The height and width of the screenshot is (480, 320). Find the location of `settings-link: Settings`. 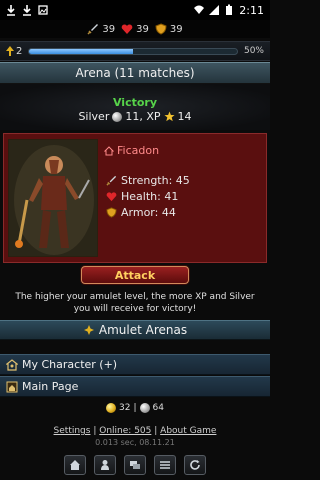

settings-link: Settings is located at coordinates (72, 431).